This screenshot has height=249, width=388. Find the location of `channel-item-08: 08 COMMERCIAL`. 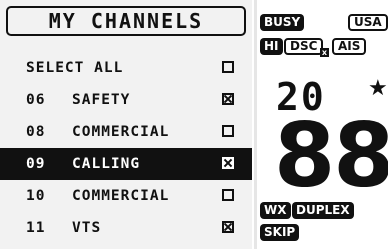

channel-item-08: 08 COMMERCIAL is located at coordinates (126, 132).